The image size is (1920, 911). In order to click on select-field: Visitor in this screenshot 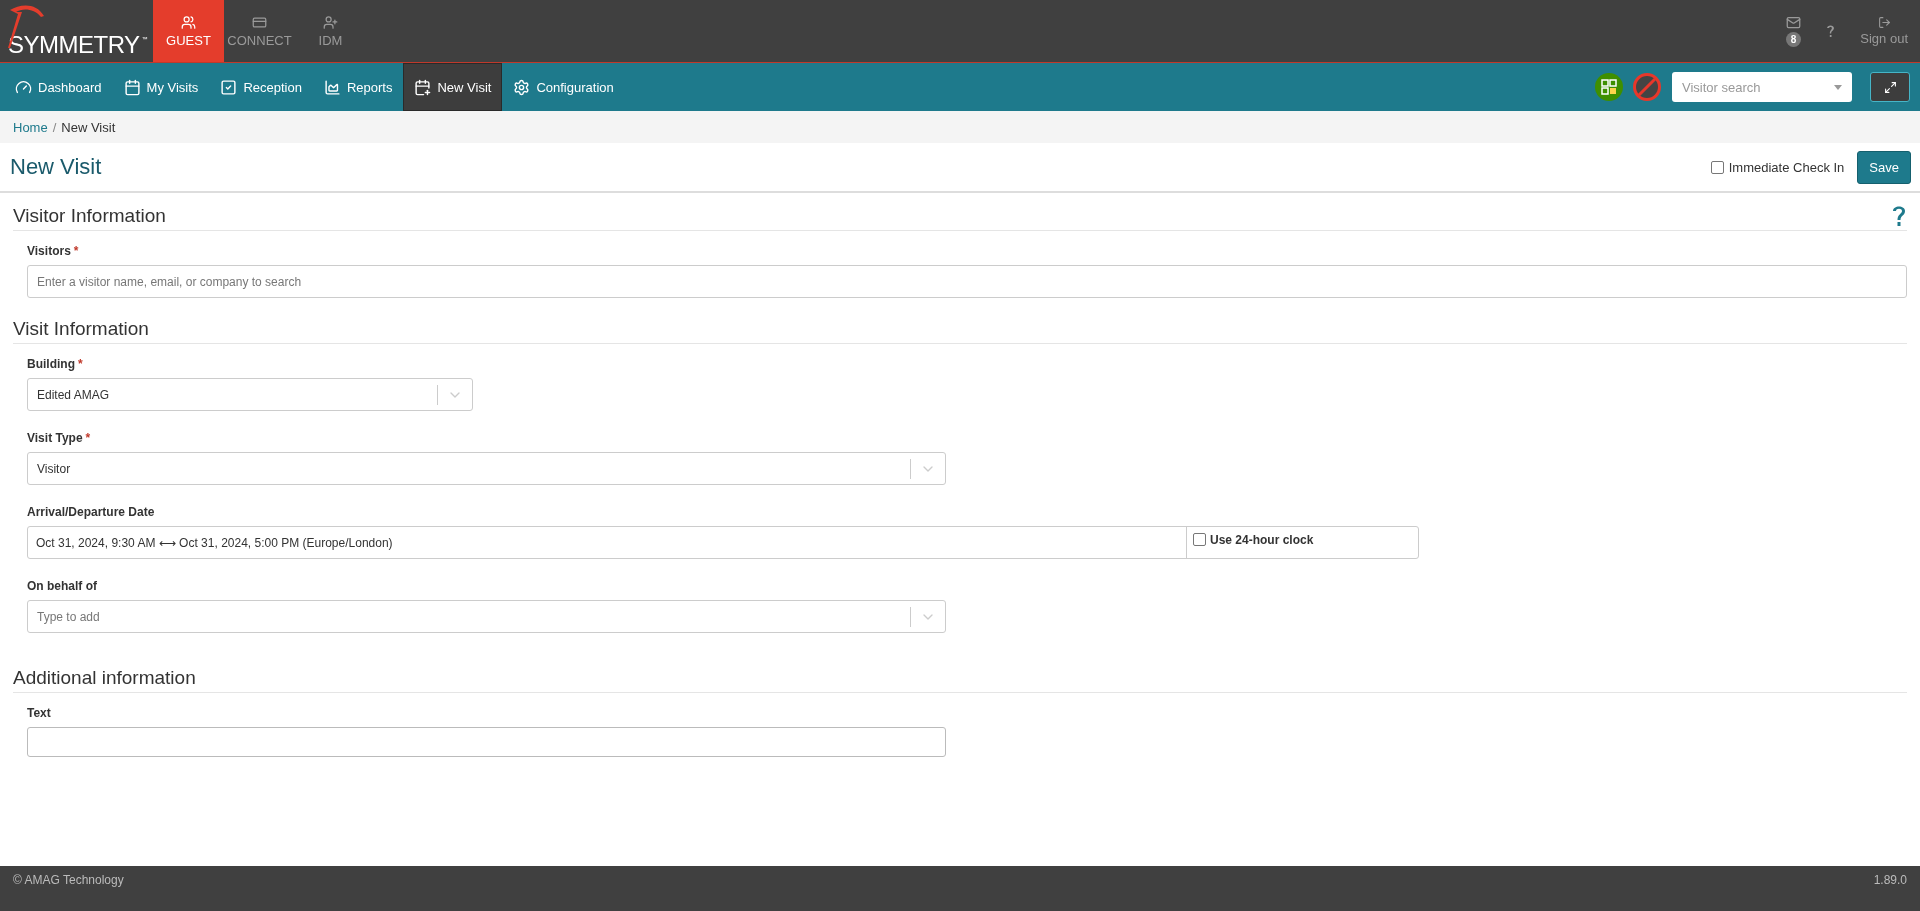, I will do `click(486, 468)`.